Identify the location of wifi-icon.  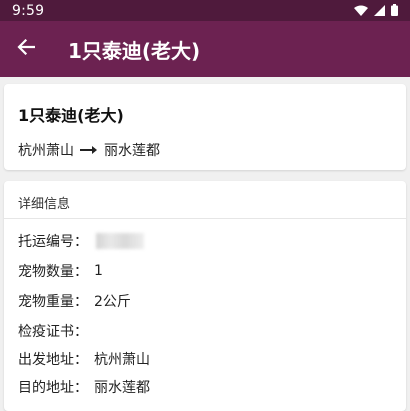
(361, 10).